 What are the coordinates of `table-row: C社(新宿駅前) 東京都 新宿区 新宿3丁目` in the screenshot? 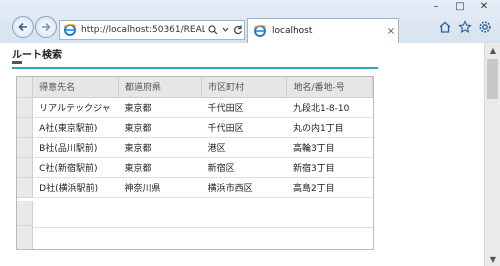 It's located at (195, 167).